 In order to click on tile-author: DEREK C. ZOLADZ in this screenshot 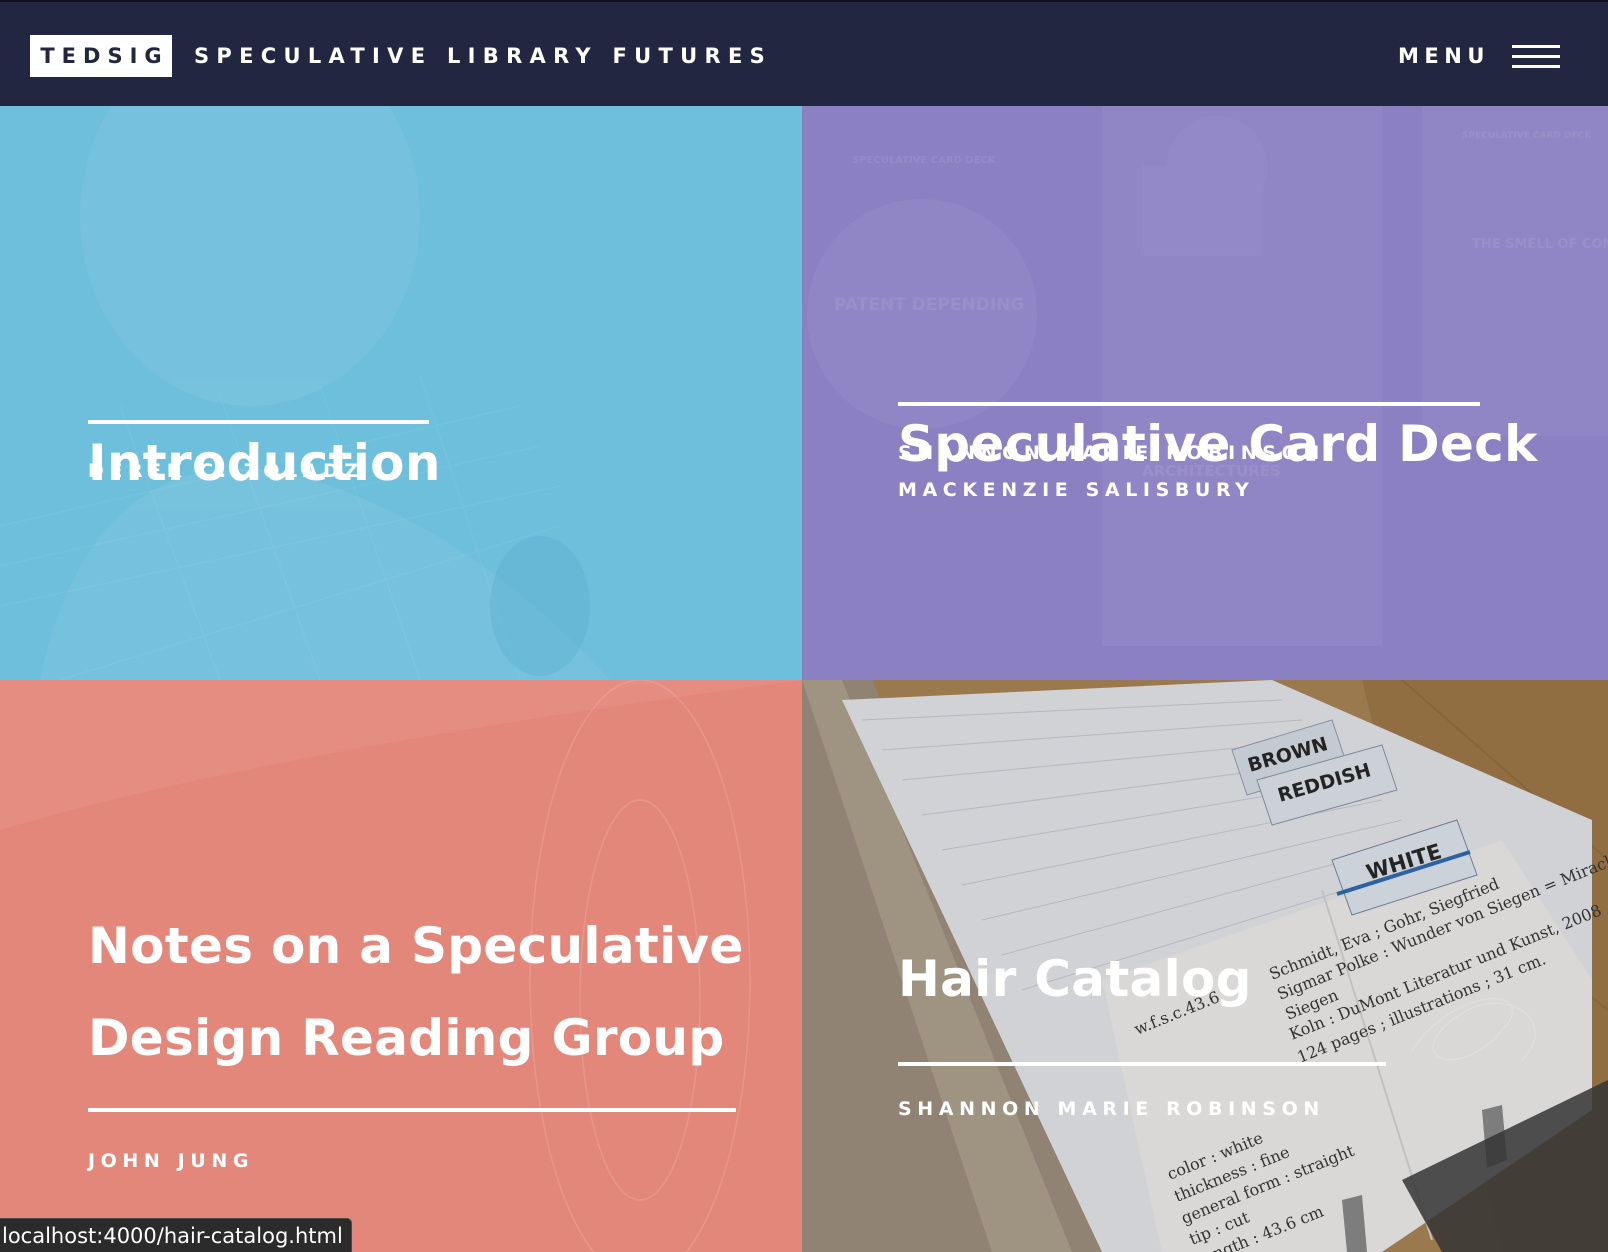, I will do `click(226, 471)`.